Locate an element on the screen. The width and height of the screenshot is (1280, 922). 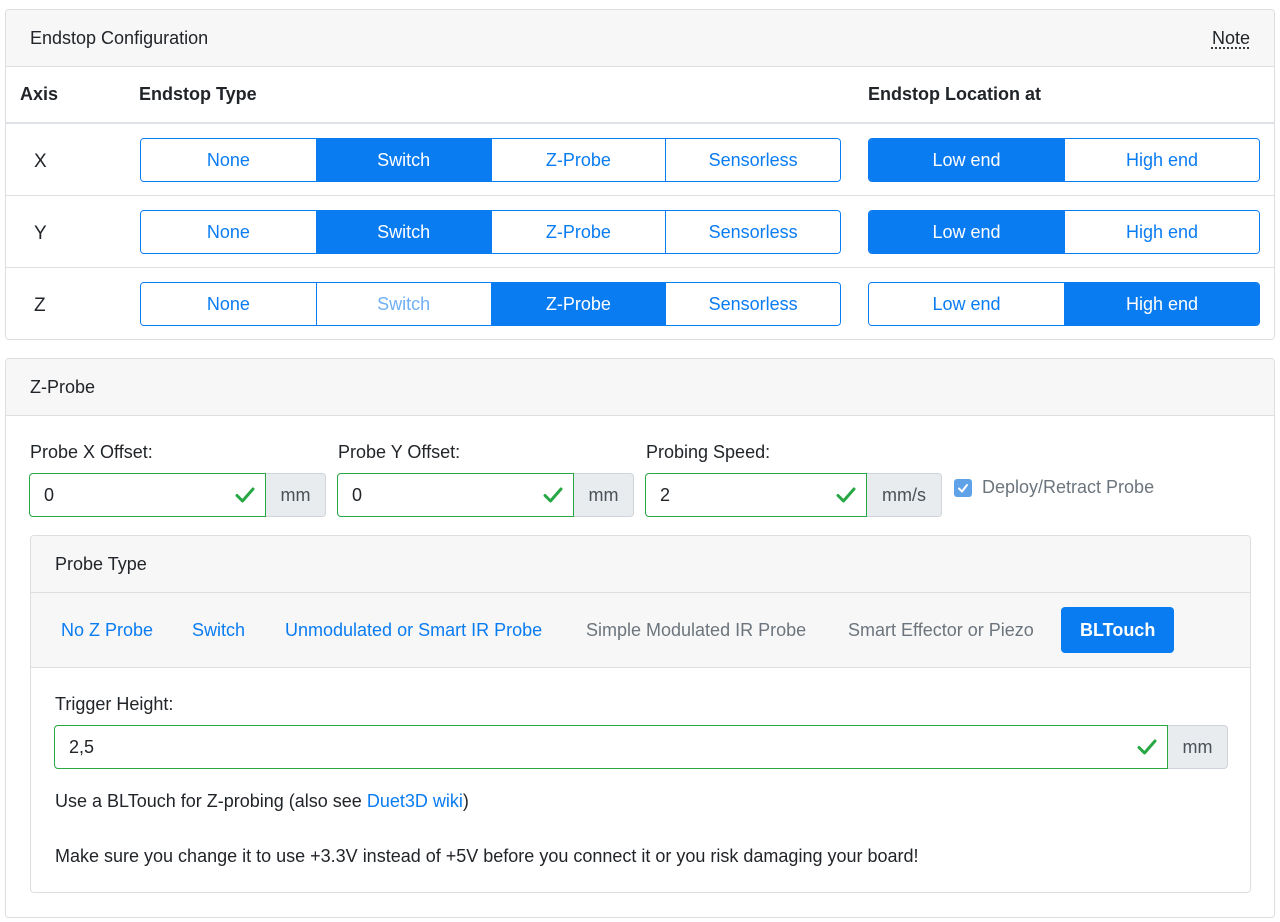
probing-speed-value: 2 is located at coordinates (665, 494).